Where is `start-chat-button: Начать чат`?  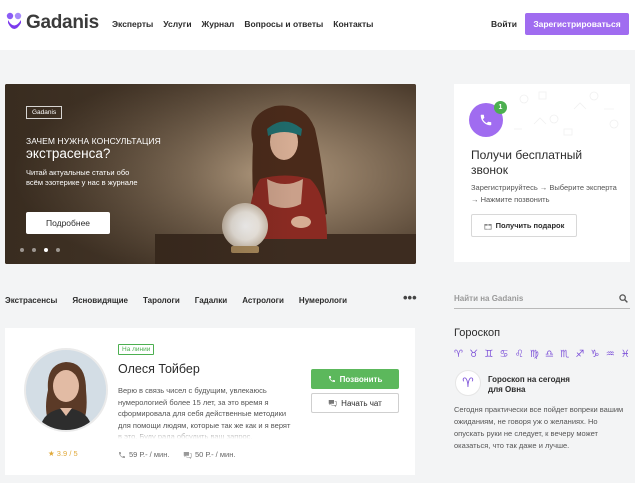 start-chat-button: Начать чат is located at coordinates (355, 403).